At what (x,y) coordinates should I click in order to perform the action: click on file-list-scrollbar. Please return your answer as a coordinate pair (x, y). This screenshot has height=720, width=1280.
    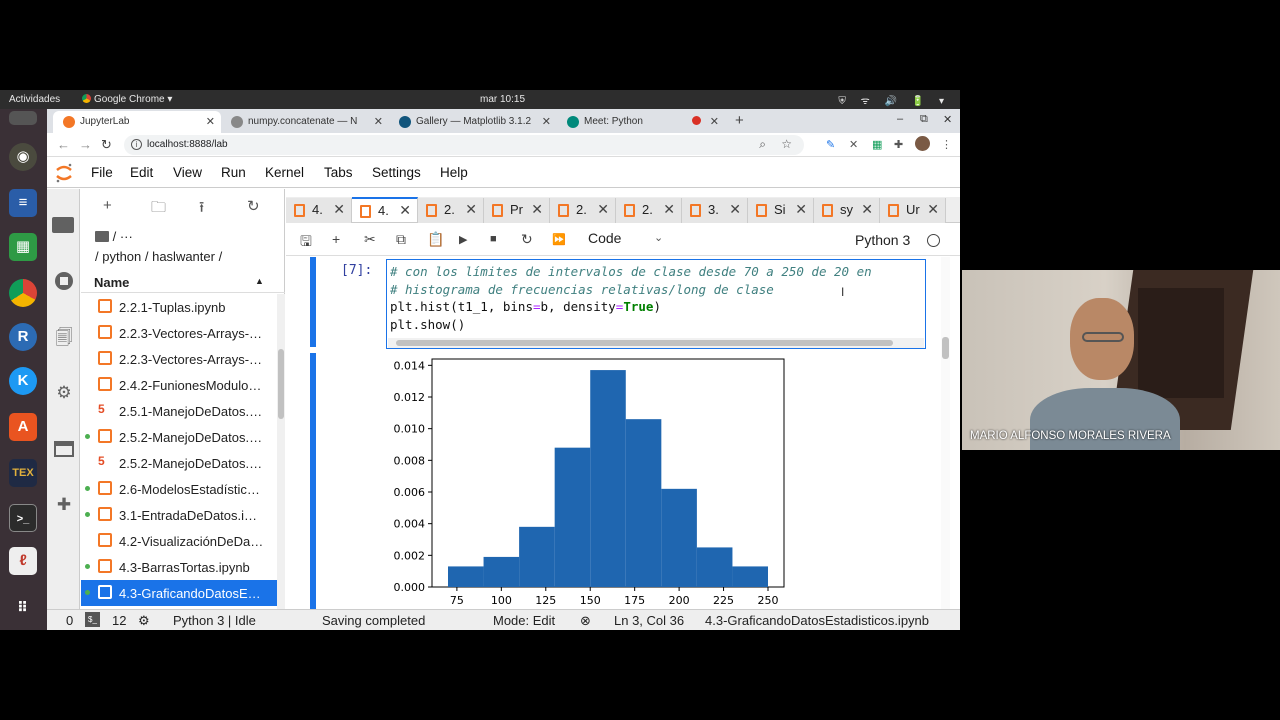
    Looking at the image, I should click on (281, 451).